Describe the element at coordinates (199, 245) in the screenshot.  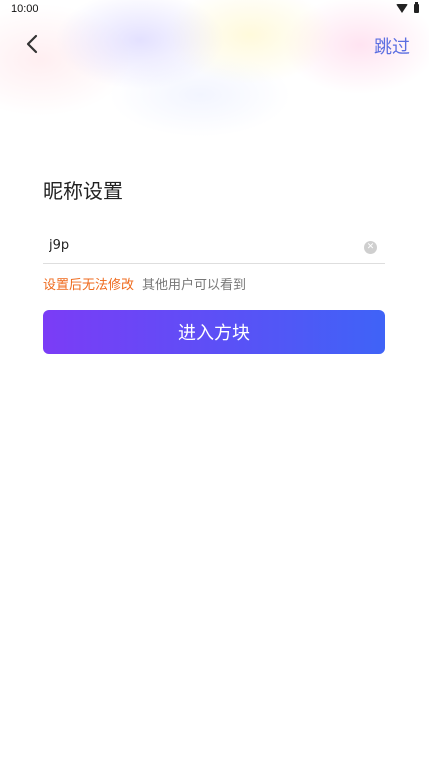
I see `nickname-input` at that location.